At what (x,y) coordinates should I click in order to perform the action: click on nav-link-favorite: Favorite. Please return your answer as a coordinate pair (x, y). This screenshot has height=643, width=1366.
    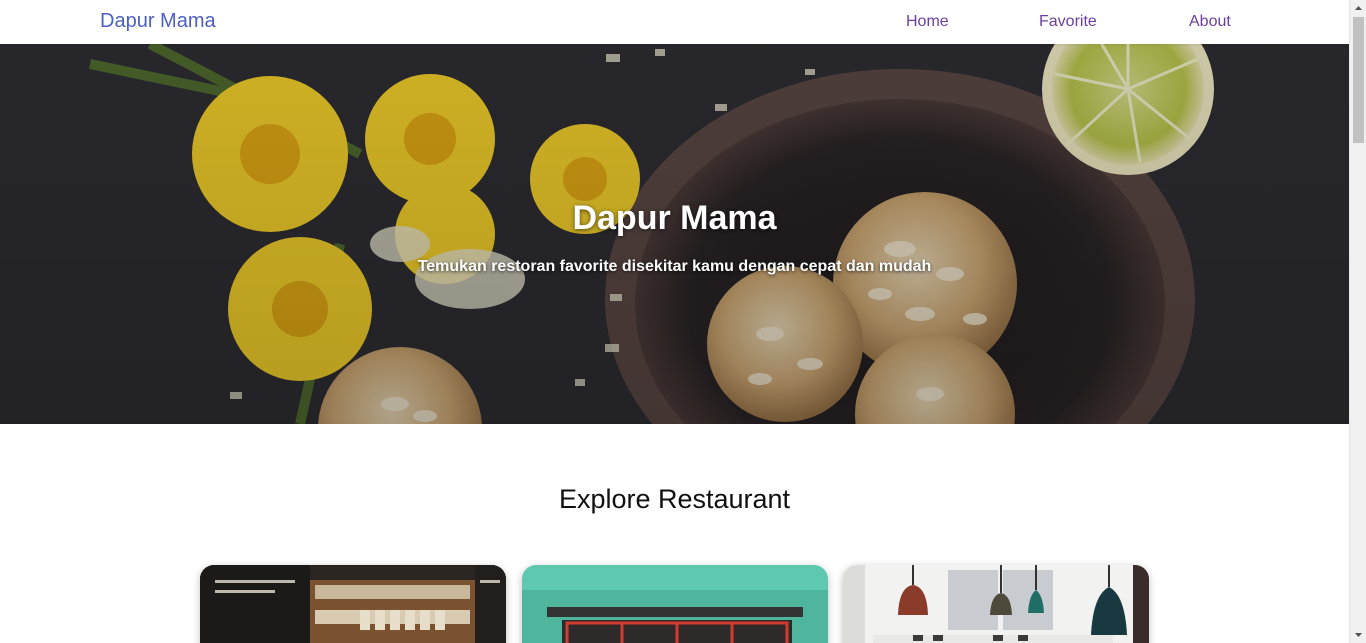
    Looking at the image, I should click on (1068, 22).